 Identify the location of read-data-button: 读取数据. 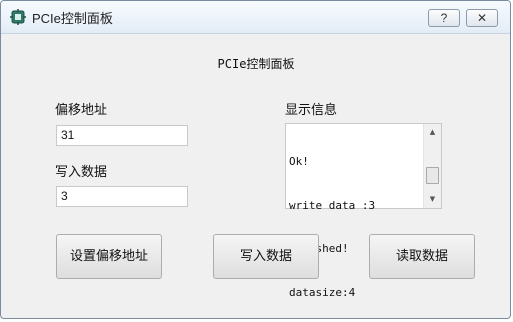
(422, 256).